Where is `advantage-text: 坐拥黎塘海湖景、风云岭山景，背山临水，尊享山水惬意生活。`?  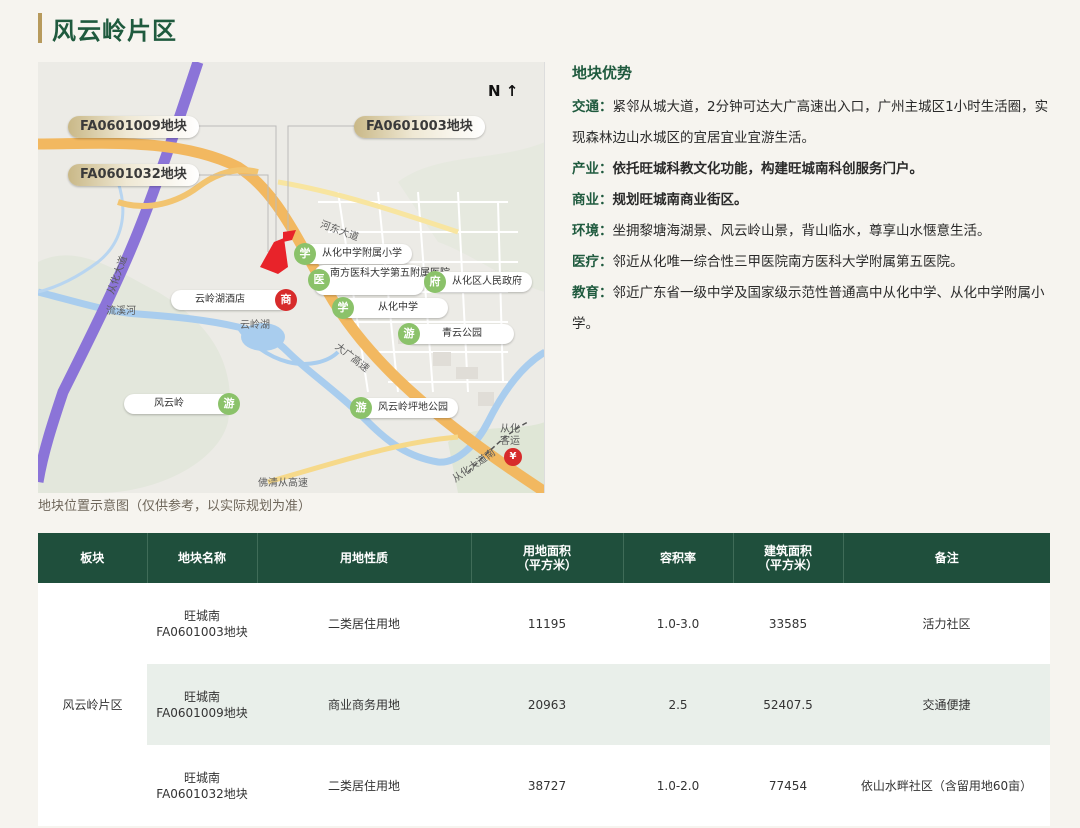 advantage-text: 坐拥黎塘海湖景、风云岭山景，背山临水，尊享山水惬意生活。 is located at coordinates (801, 231).